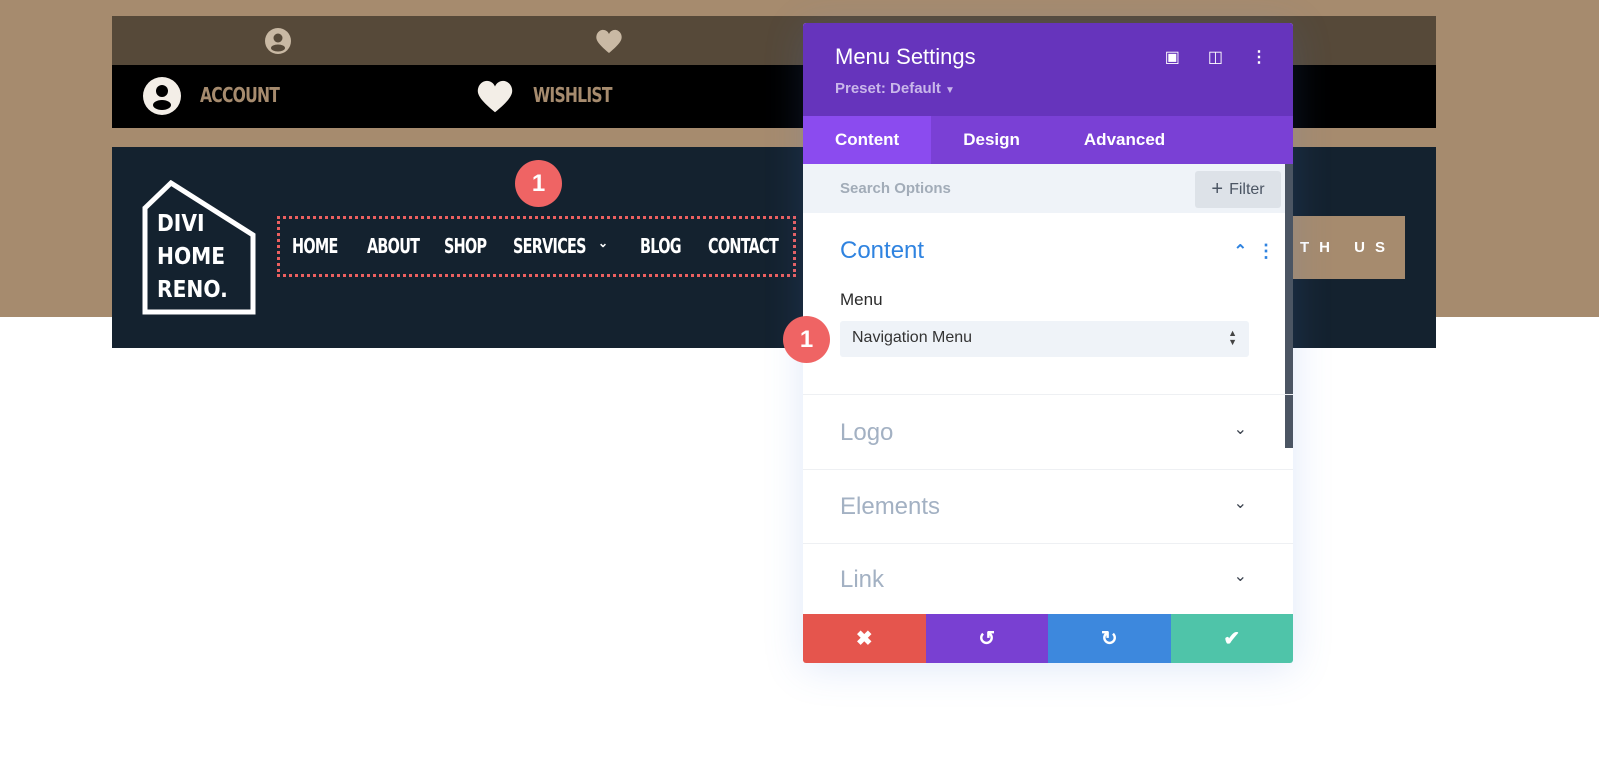 The width and height of the screenshot is (1599, 766). What do you see at coordinates (1048, 579) in the screenshot?
I see `section-link: Link ⌄` at bounding box center [1048, 579].